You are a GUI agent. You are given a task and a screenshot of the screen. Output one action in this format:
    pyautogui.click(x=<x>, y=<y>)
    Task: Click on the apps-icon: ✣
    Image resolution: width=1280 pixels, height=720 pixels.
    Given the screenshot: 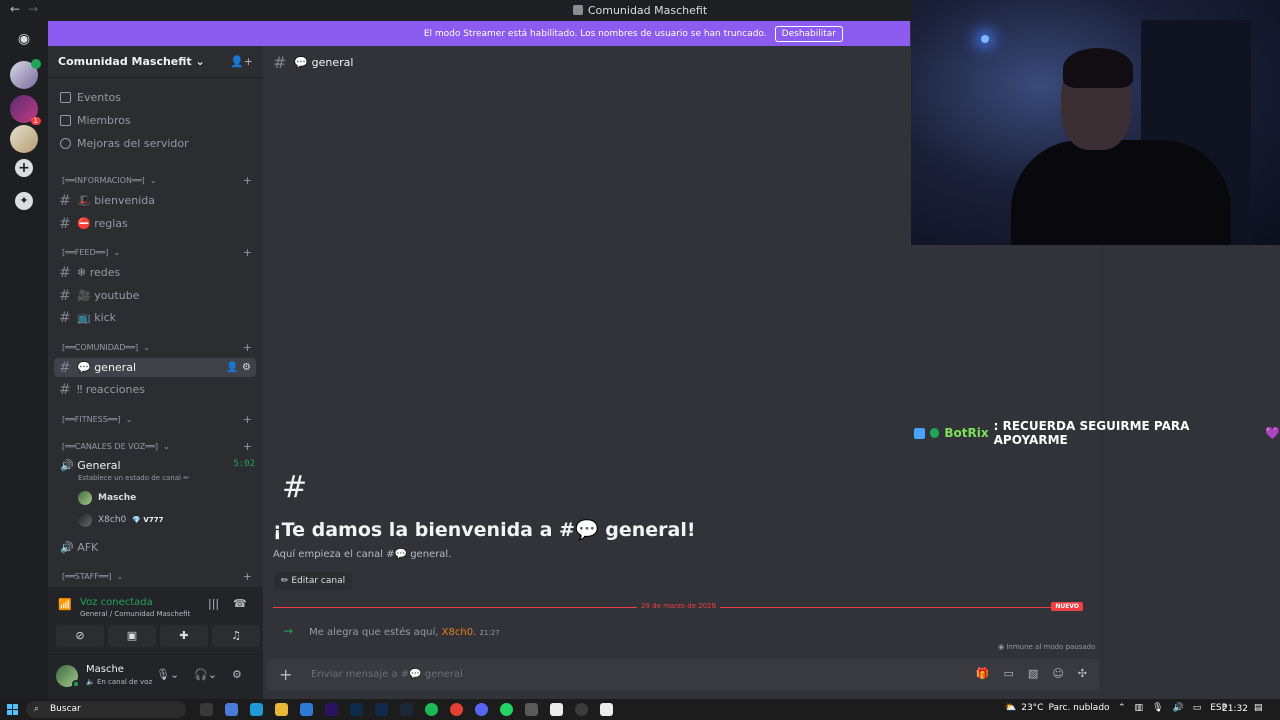 What is the action you would take?
    pyautogui.click(x=1082, y=673)
    